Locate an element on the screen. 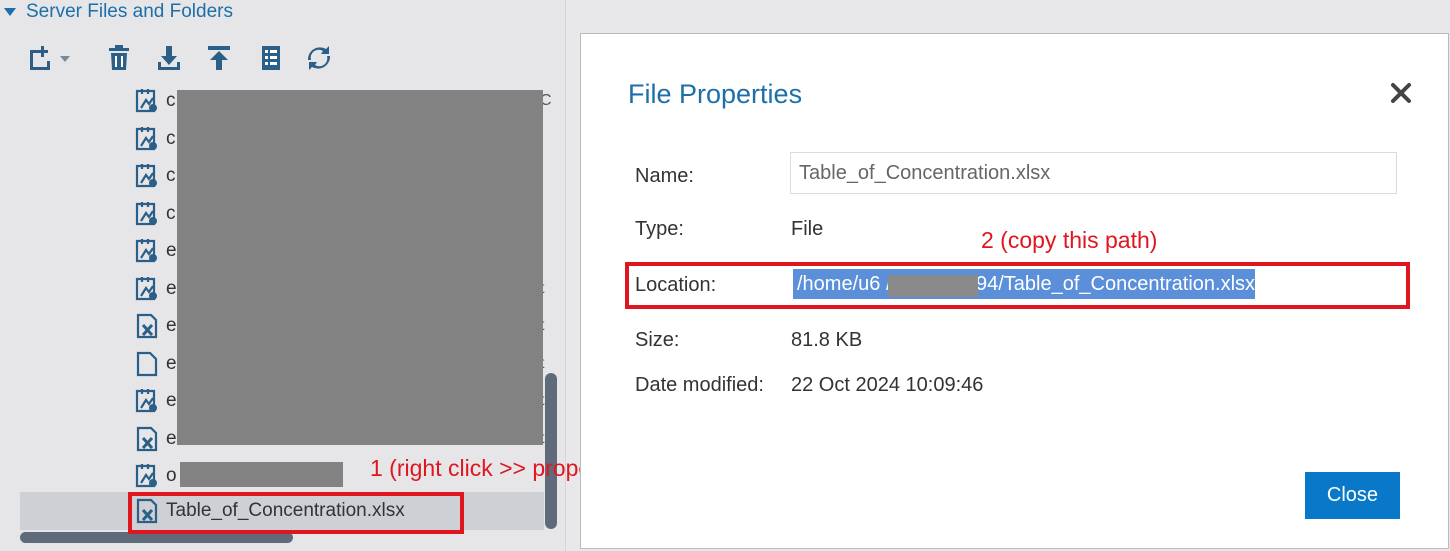  refresh-icon is located at coordinates (319, 58).